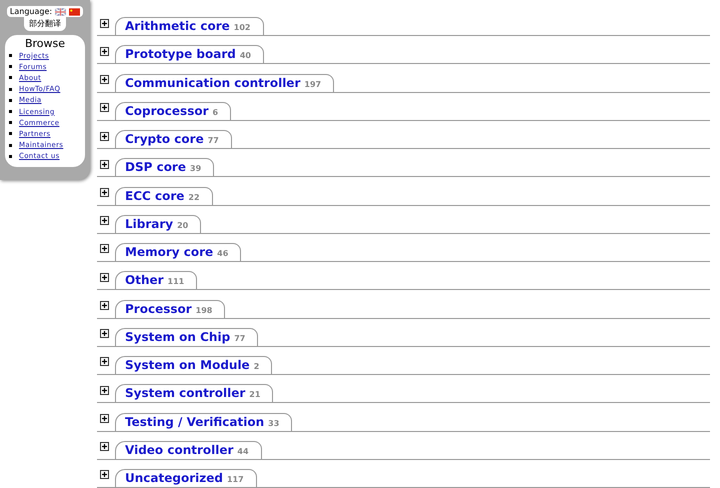 The image size is (720, 488). I want to click on category-link: ECC core, so click(154, 195).